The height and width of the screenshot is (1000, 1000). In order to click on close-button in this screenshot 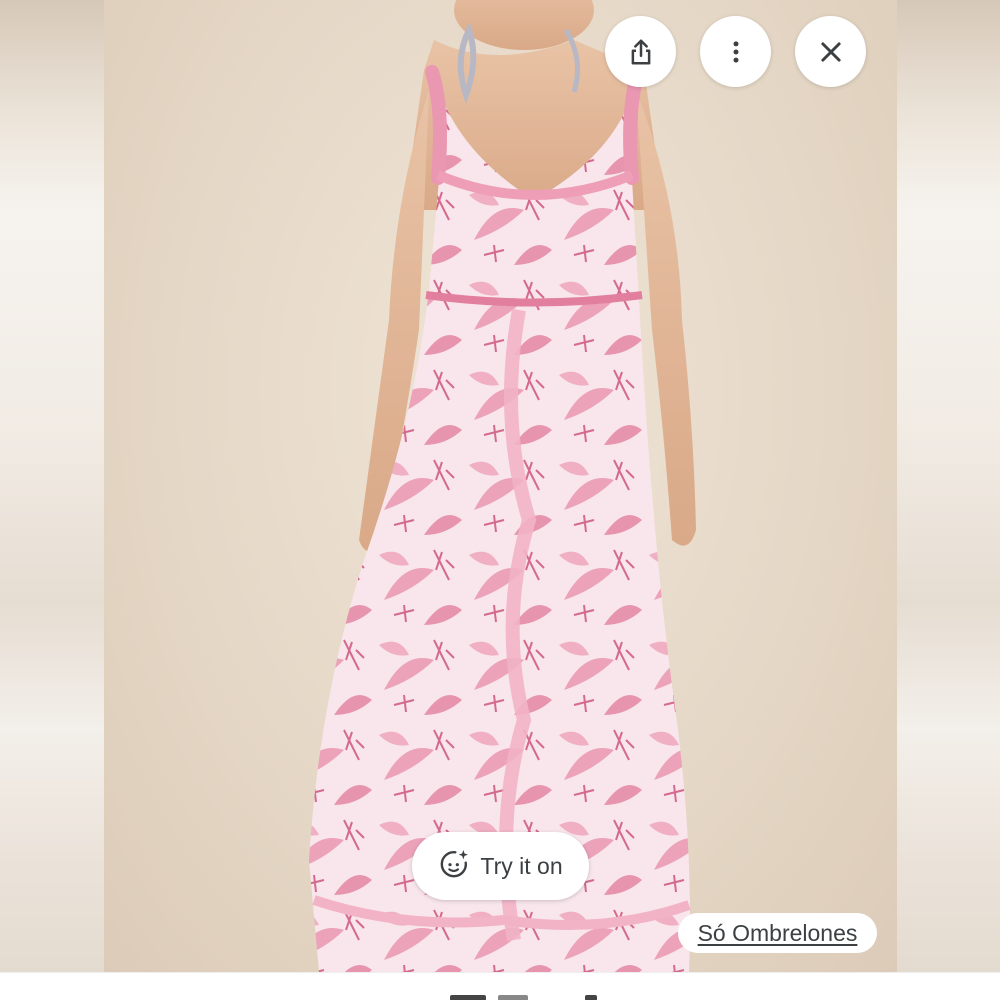, I will do `click(830, 51)`.